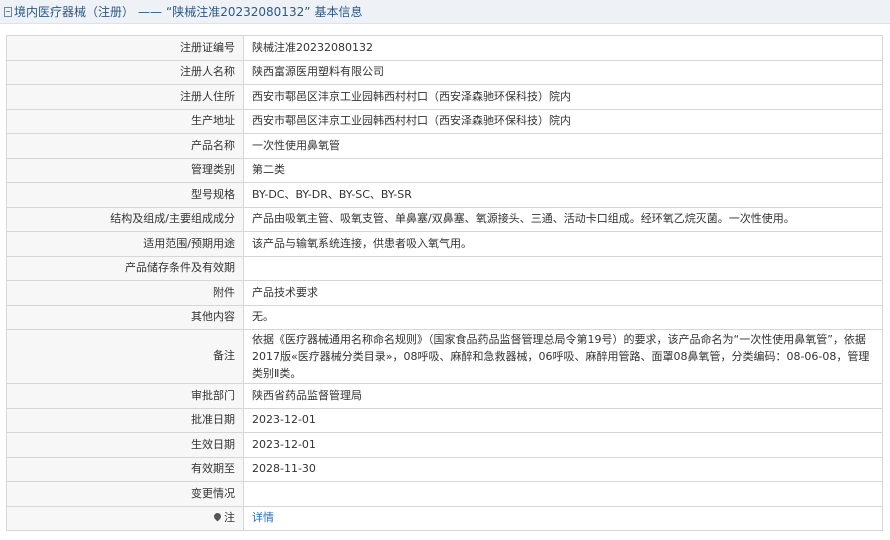 The height and width of the screenshot is (540, 890). Describe the element at coordinates (563, 293) in the screenshot. I see `row-value: 产品技术要求` at that location.